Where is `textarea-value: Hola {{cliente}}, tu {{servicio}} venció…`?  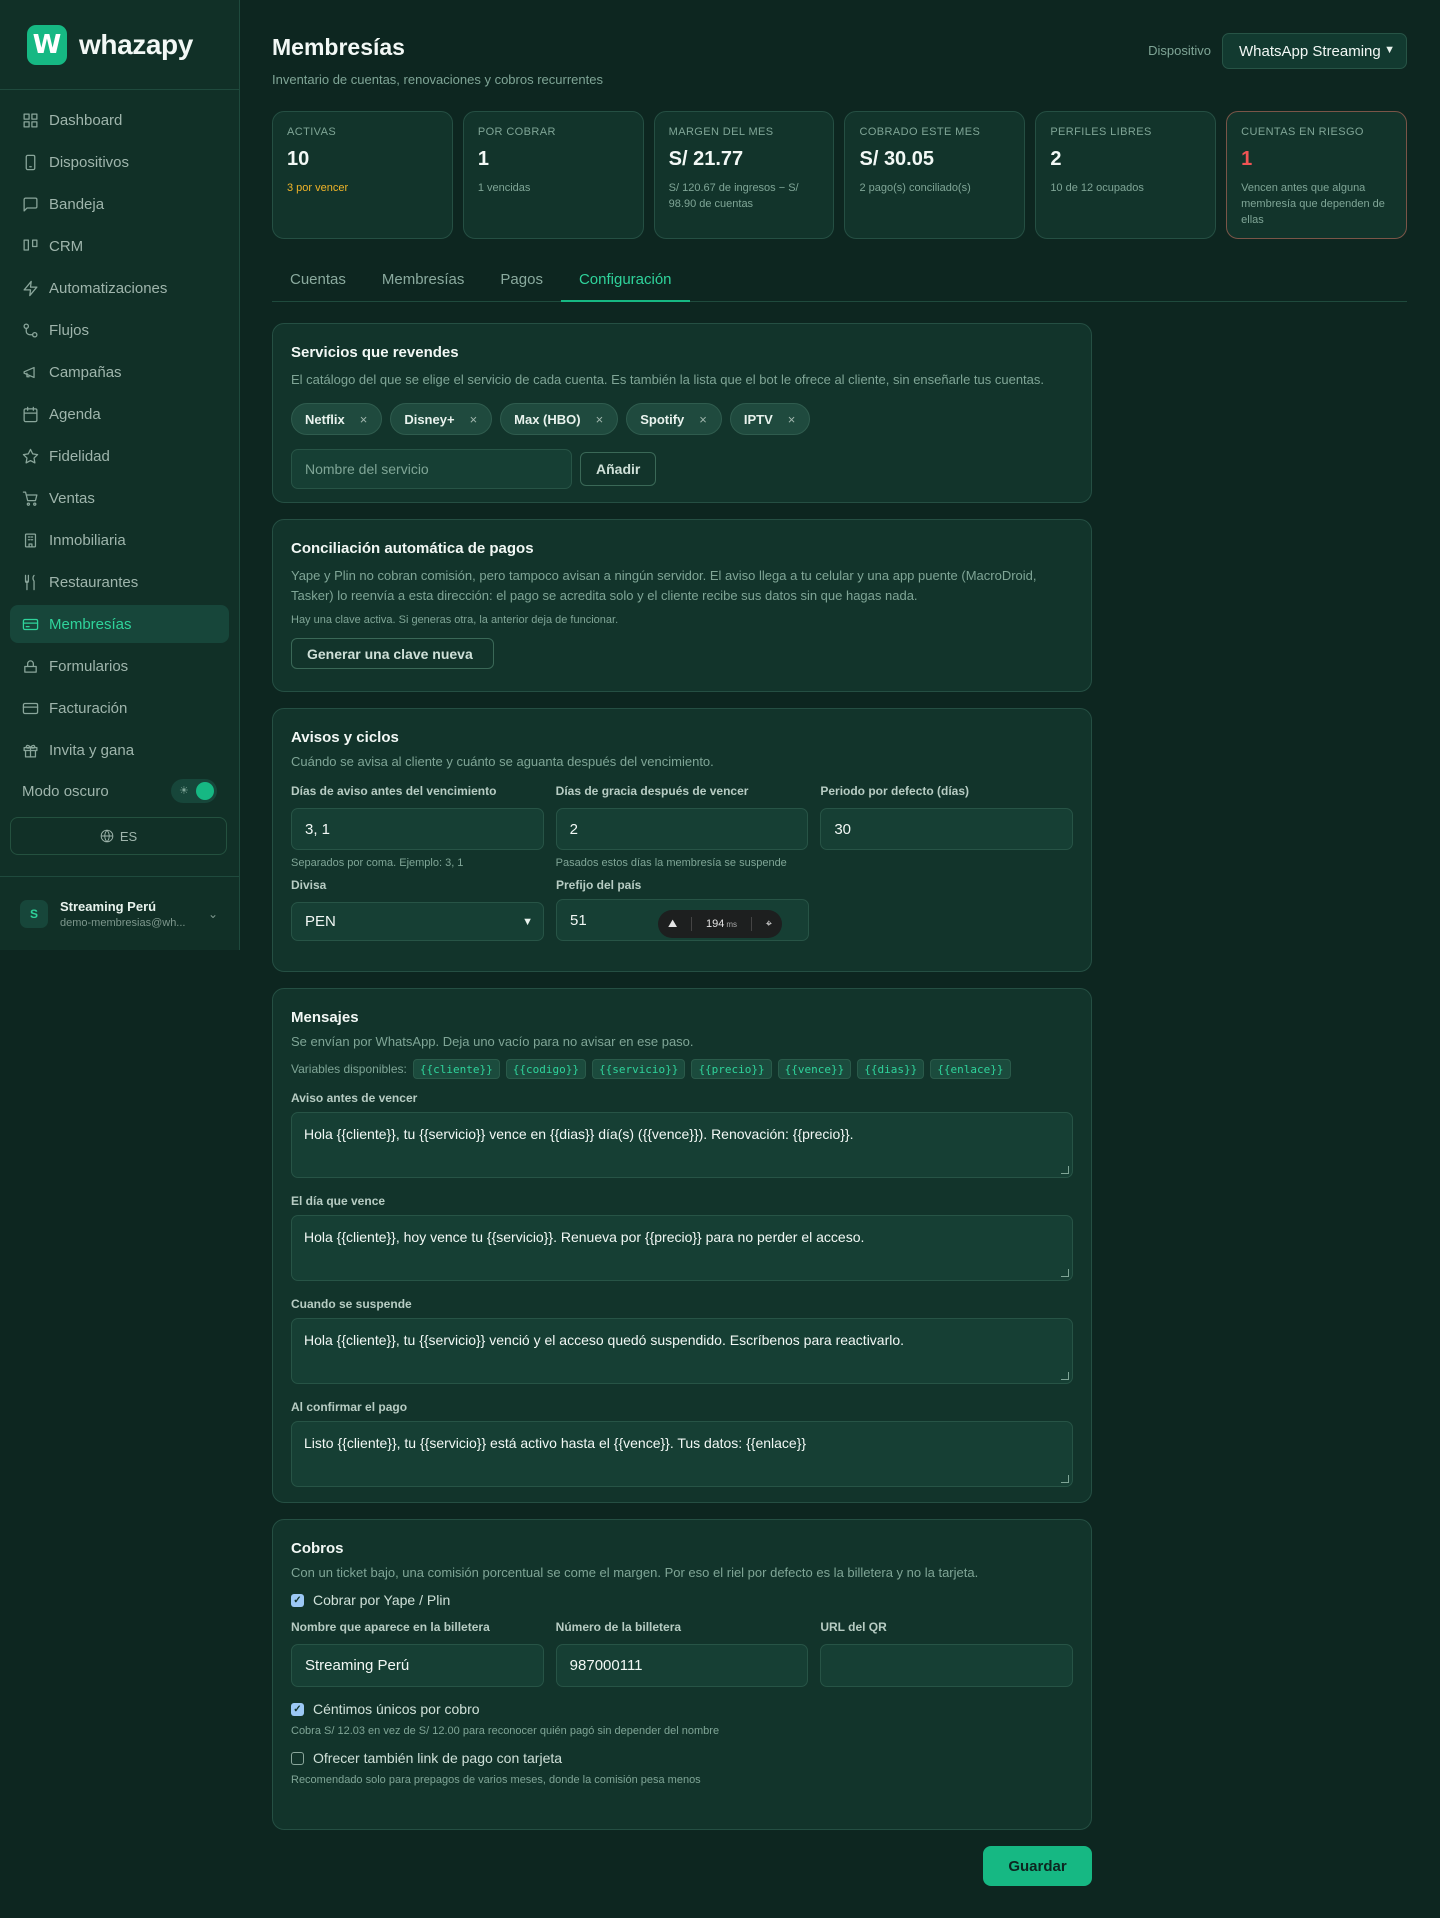
textarea-value: Hola {{cliente}}, tu {{servicio}} venció… is located at coordinates (604, 1340).